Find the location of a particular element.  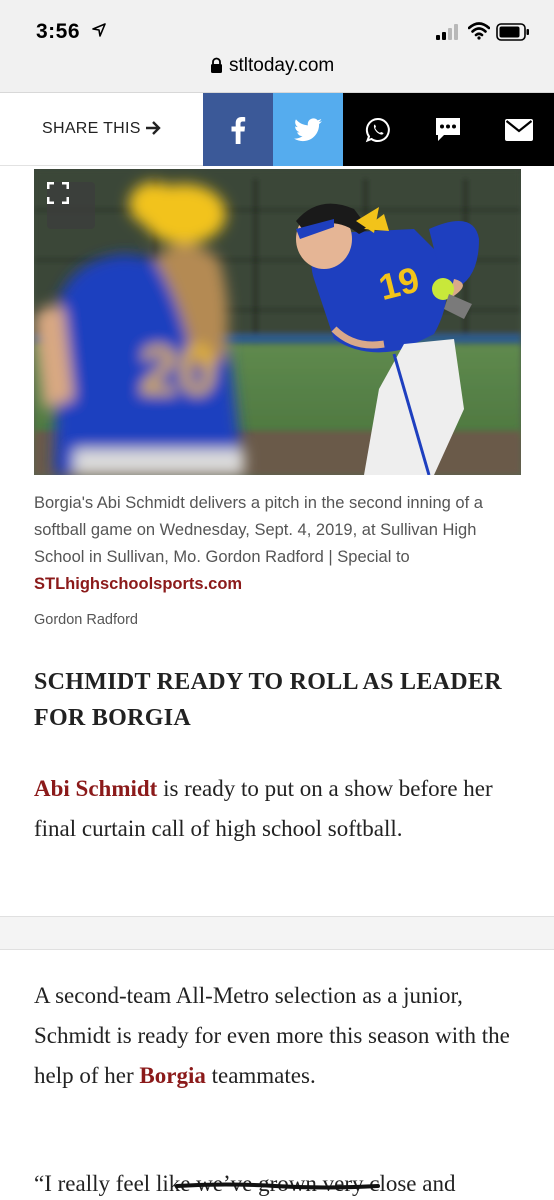

envelope-icon is located at coordinates (518, 129).